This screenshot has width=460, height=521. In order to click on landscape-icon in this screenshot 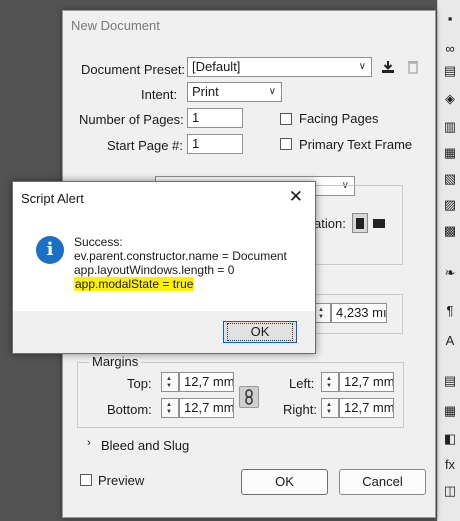, I will do `click(379, 223)`.